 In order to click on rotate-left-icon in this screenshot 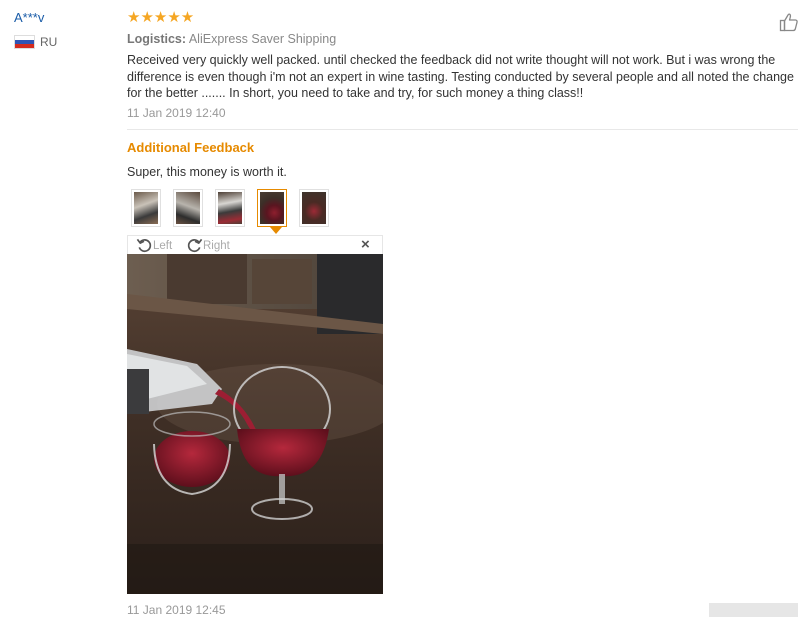, I will do `click(144, 245)`.